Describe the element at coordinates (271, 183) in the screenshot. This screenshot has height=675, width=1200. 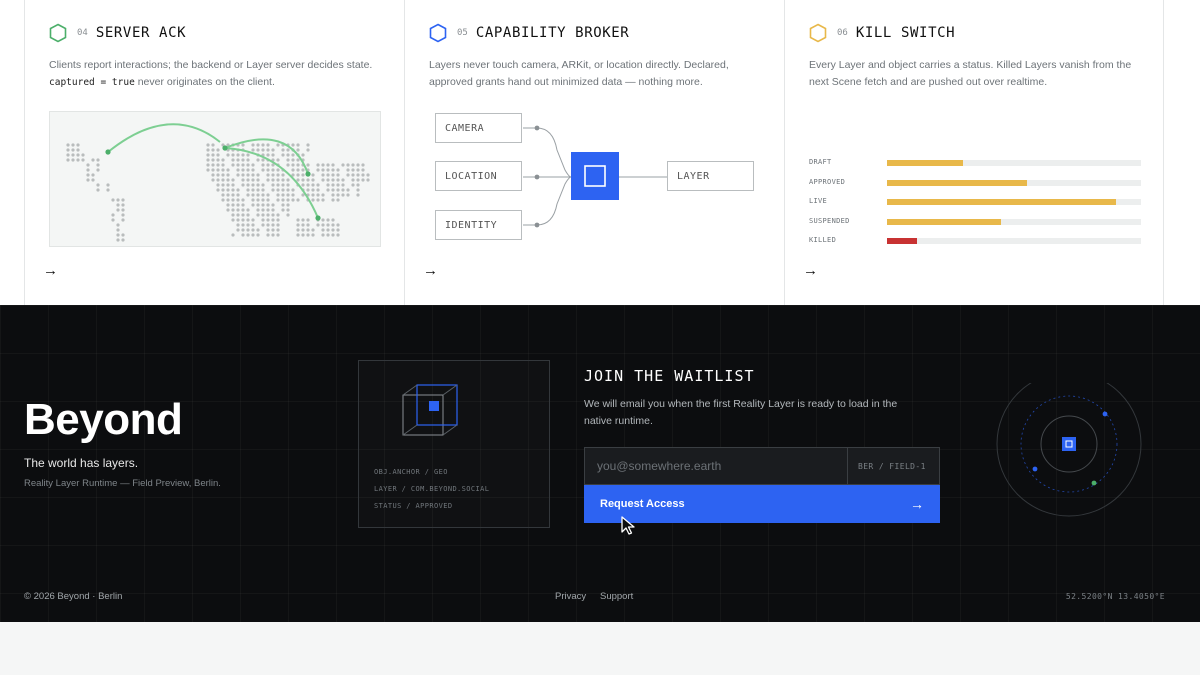
I see `connection-arc` at that location.